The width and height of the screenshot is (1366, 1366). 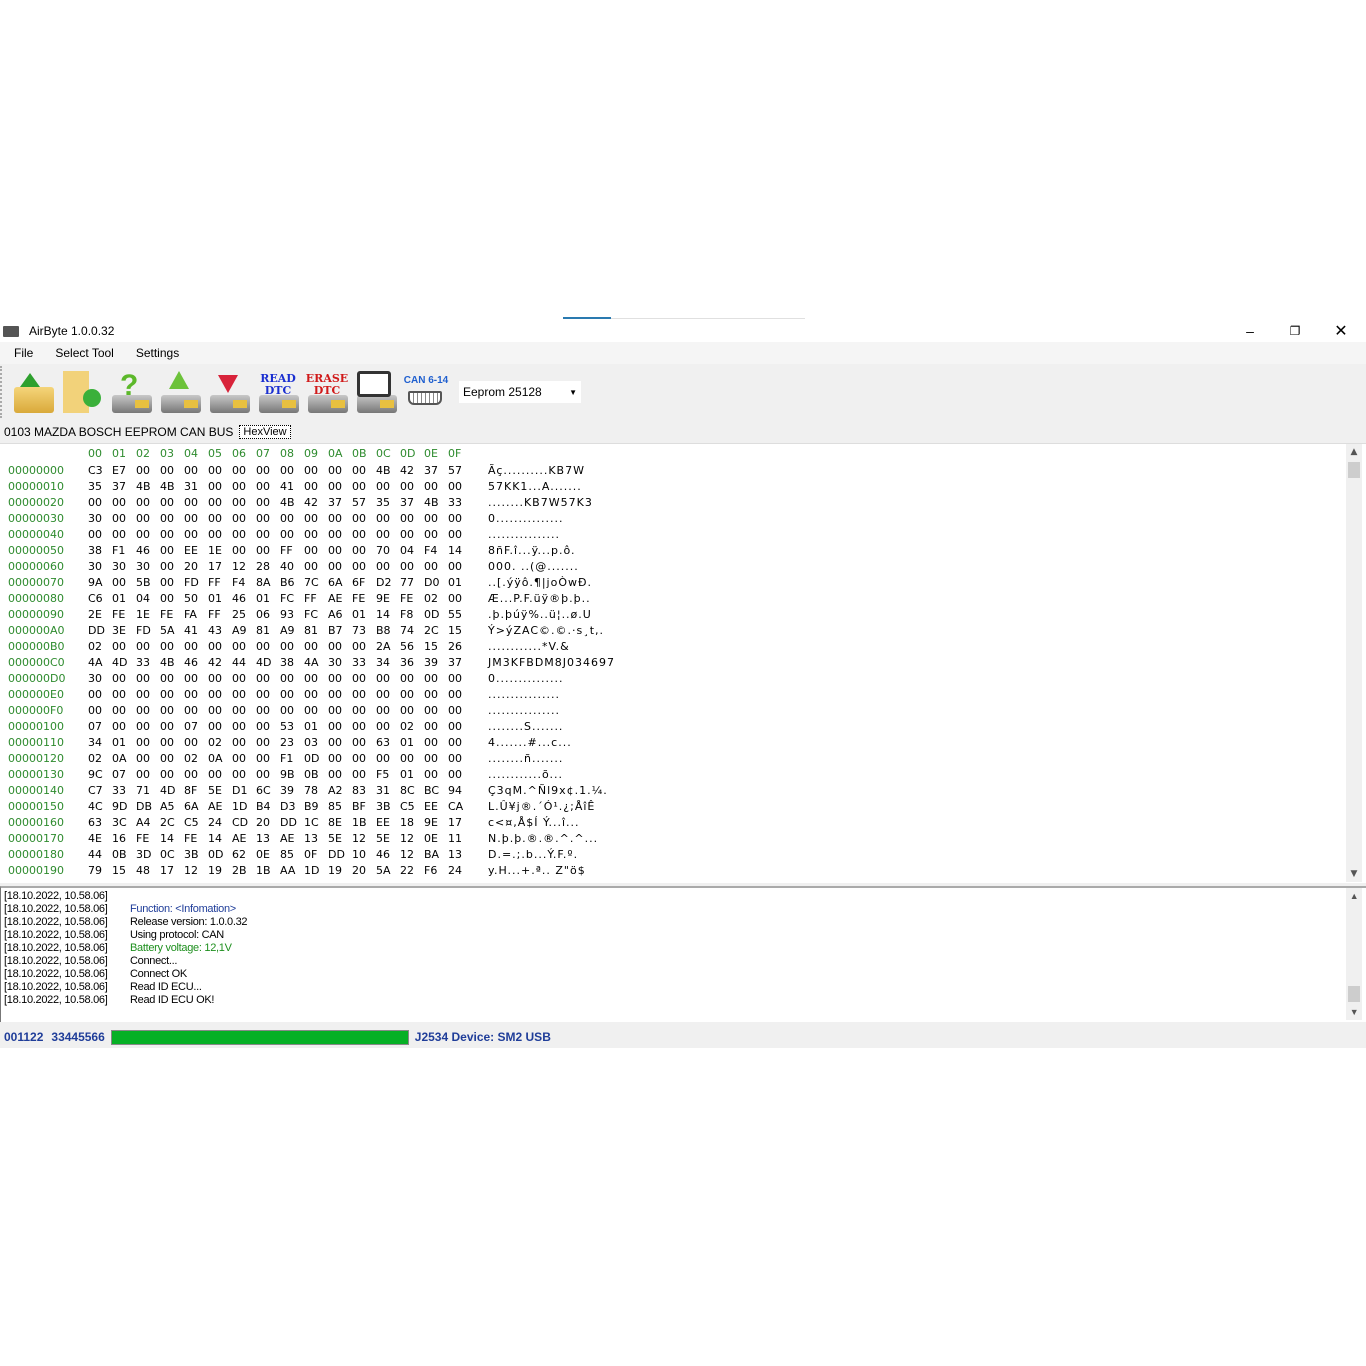 What do you see at coordinates (359, 662) in the screenshot?
I see `hex-byte: 33` at bounding box center [359, 662].